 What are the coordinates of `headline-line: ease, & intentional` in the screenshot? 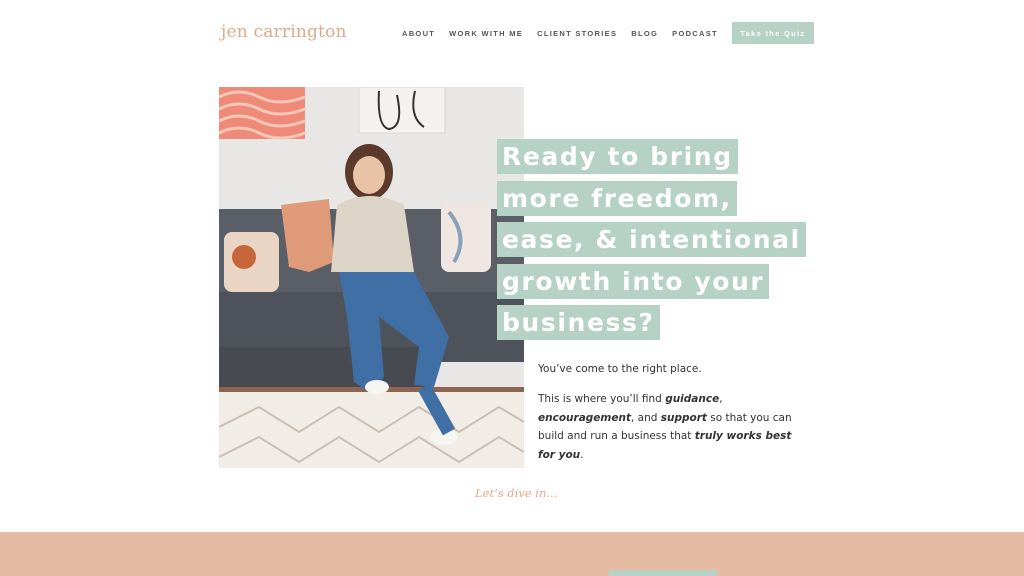 It's located at (651, 239).